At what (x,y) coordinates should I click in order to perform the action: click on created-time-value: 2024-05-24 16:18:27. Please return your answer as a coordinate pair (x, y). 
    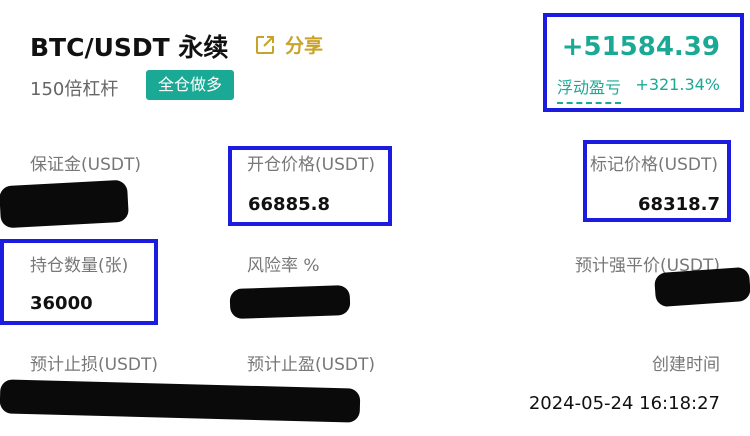
    Looking at the image, I should click on (624, 403).